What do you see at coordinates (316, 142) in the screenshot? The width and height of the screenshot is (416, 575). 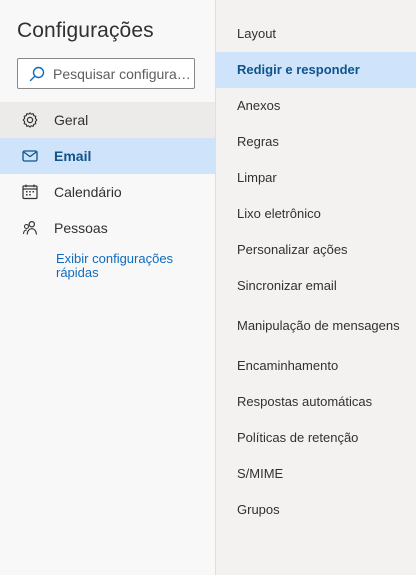 I see `submenu-item-rules: Regras` at bounding box center [316, 142].